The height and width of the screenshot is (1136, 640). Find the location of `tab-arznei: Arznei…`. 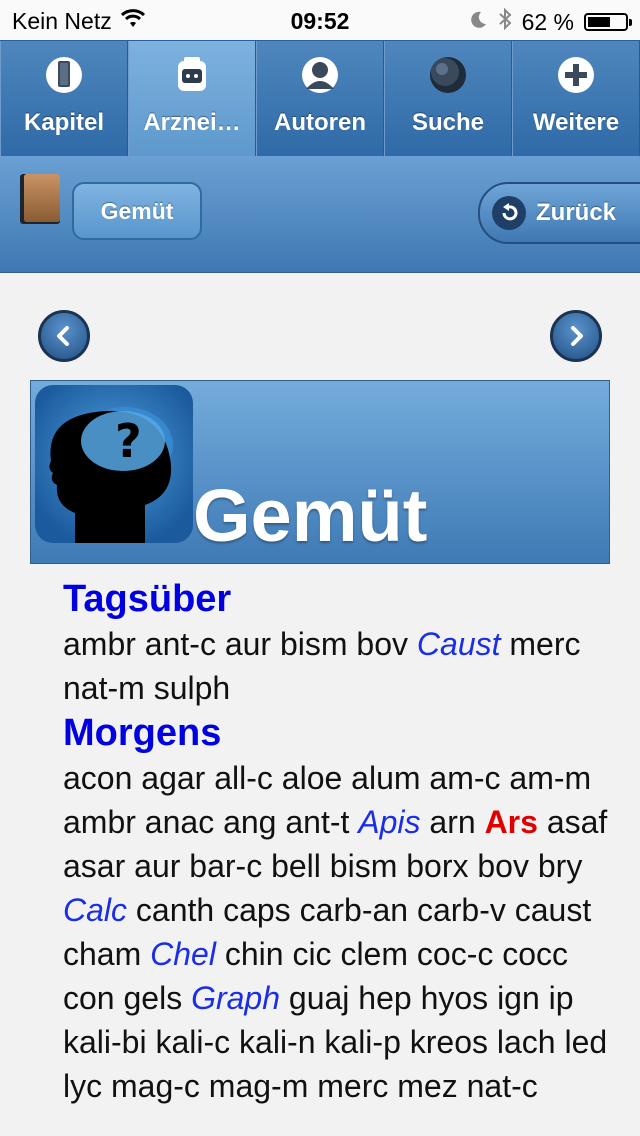

tab-arznei: Arznei… is located at coordinates (192, 99).